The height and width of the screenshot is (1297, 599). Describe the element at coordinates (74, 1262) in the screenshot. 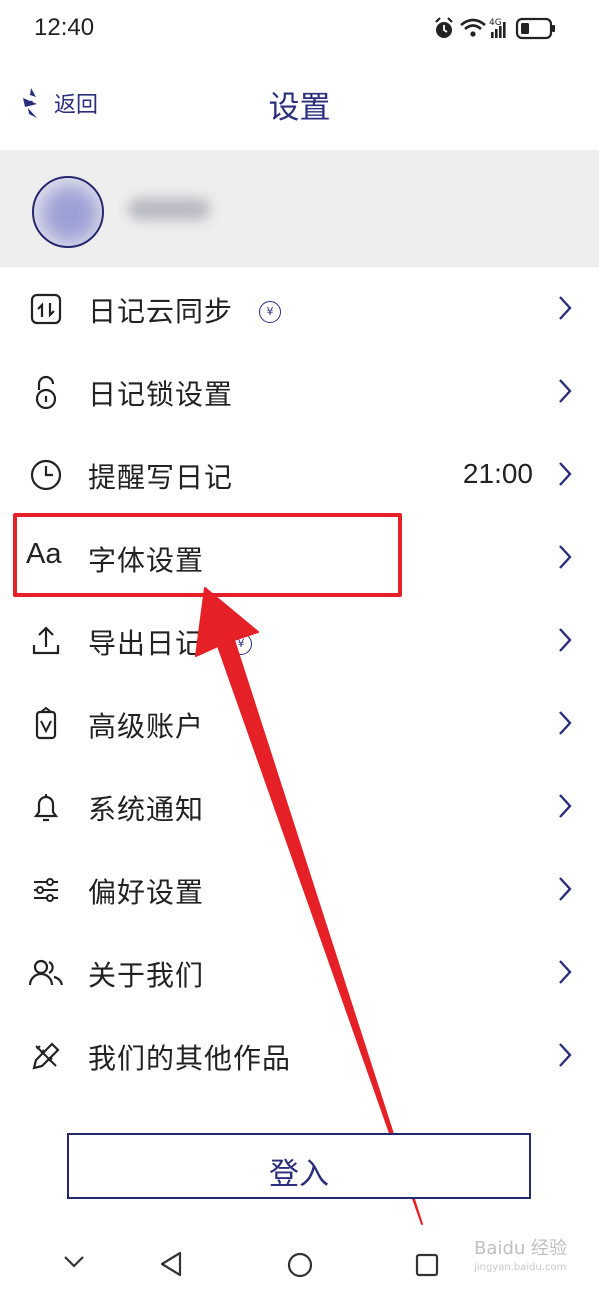

I see `collapse-icon` at that location.